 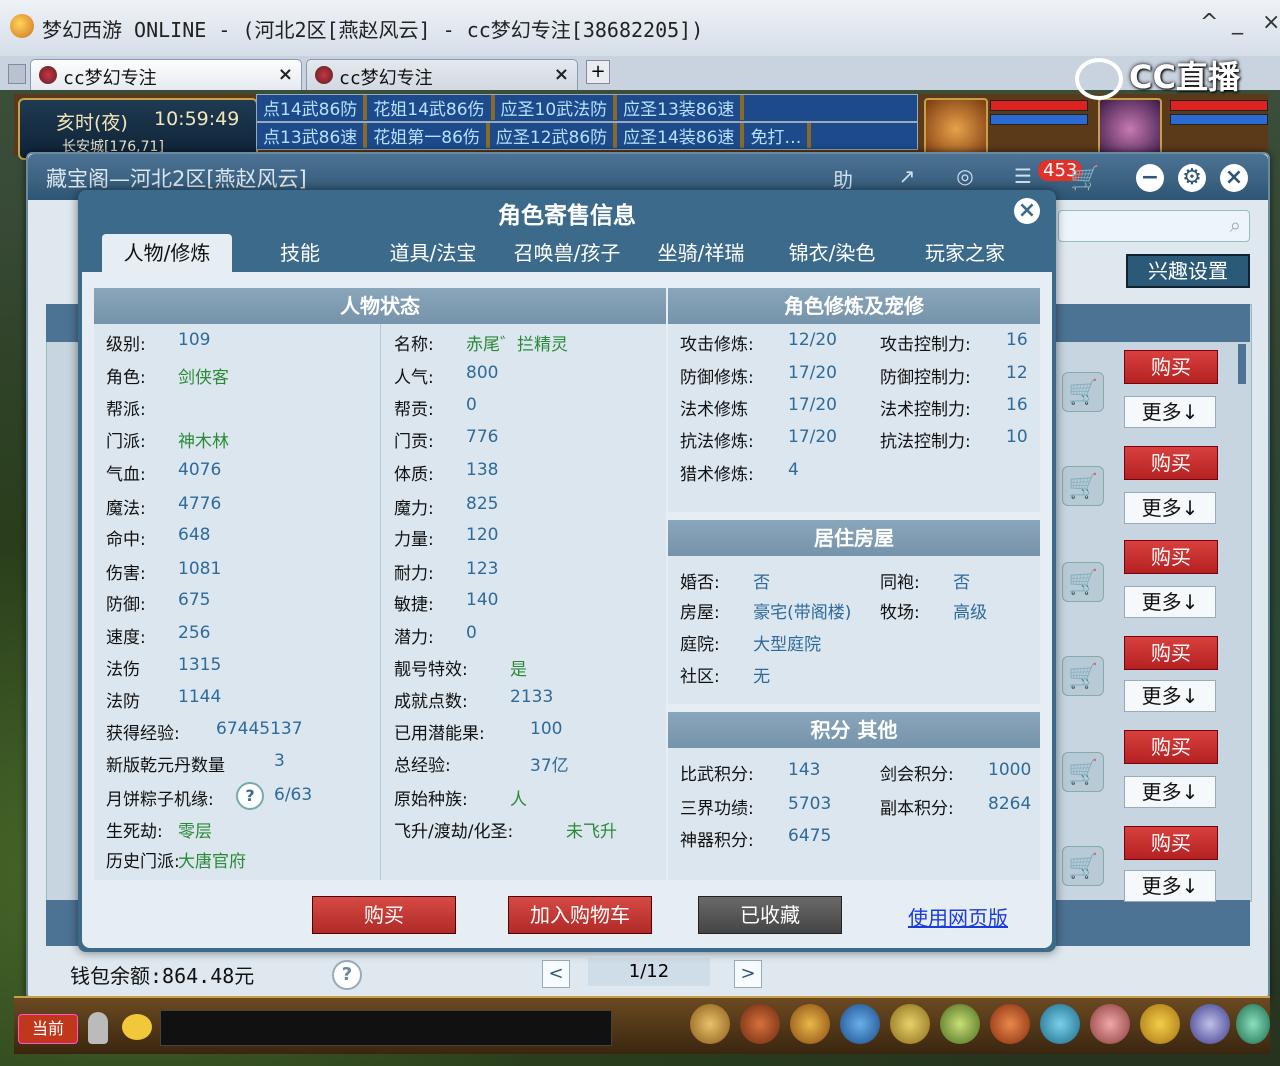 I want to click on stat-label: 防御:, so click(x=126, y=605).